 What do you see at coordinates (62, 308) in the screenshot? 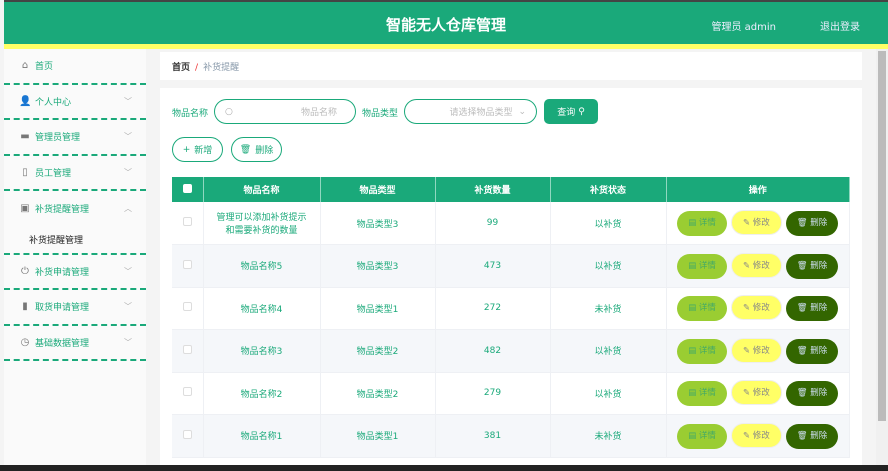
I see `sidebar-item-label: 取货申请管理` at bounding box center [62, 308].